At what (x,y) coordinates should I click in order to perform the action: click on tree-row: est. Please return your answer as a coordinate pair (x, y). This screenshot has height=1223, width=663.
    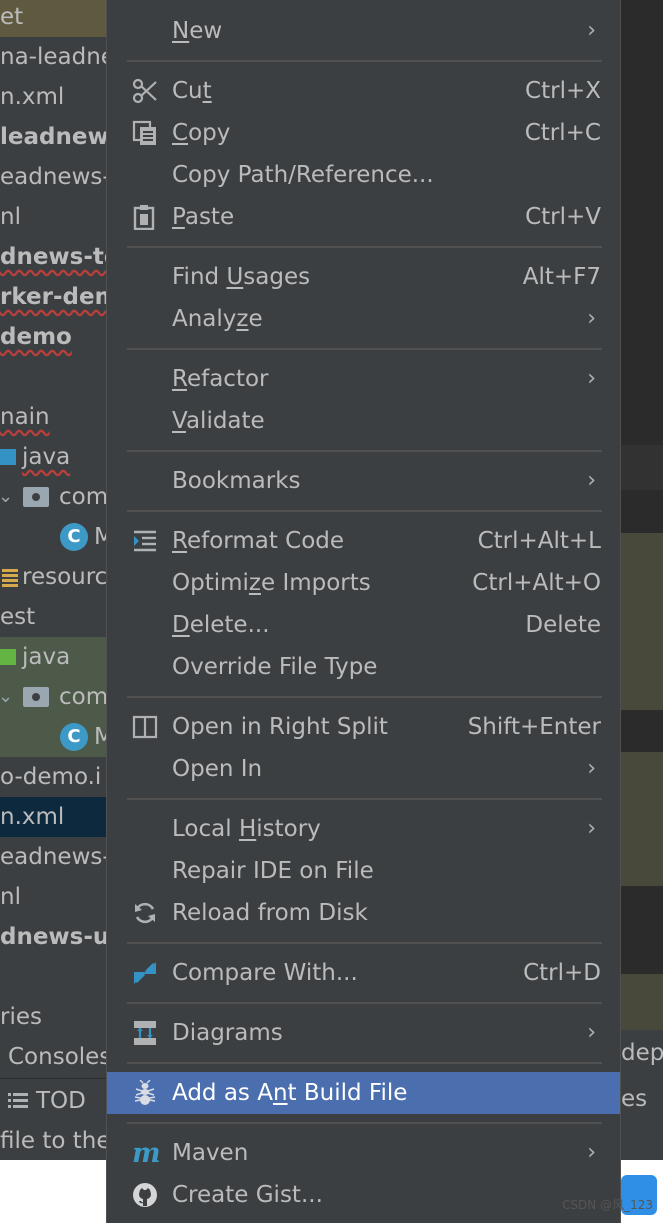
    Looking at the image, I should click on (53, 617).